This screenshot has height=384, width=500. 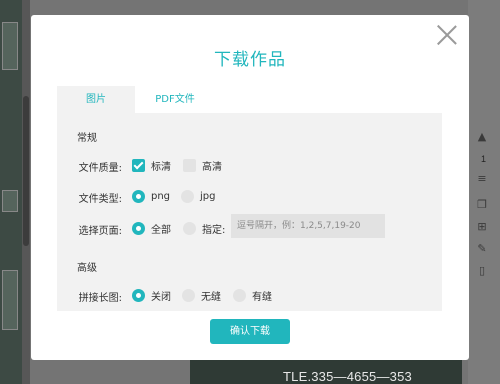 I want to click on pages-all-radio: 全部, so click(x=151, y=228).